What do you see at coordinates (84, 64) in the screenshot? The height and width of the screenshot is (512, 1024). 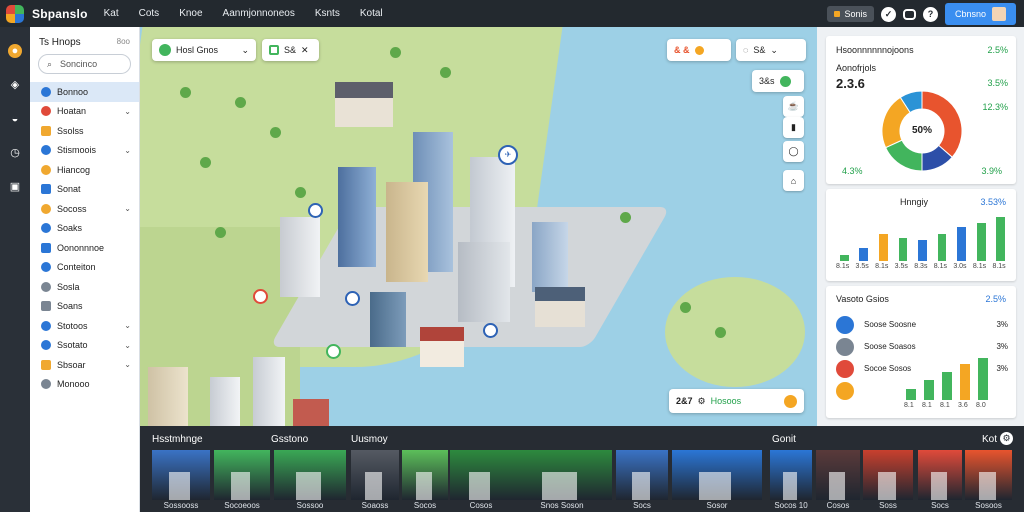 I see `search-input: ⌕ Soncinco` at bounding box center [84, 64].